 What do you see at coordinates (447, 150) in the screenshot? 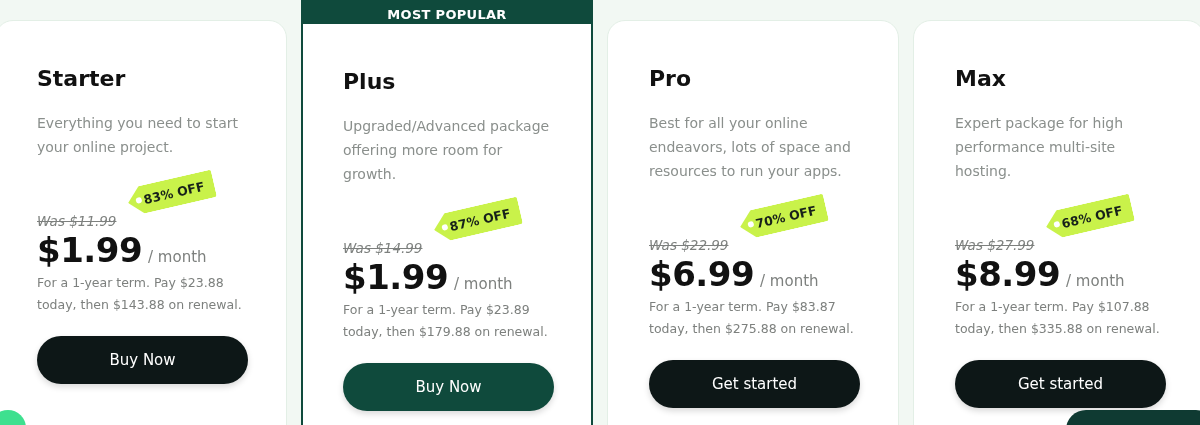
I see `plan-description: Upgraded/Advanced package offering more room for growth.` at bounding box center [447, 150].